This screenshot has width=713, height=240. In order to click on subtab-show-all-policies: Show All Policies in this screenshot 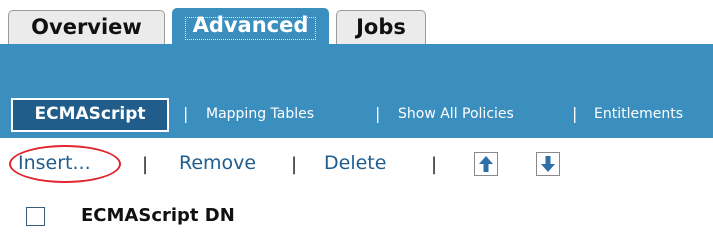, I will do `click(456, 114)`.